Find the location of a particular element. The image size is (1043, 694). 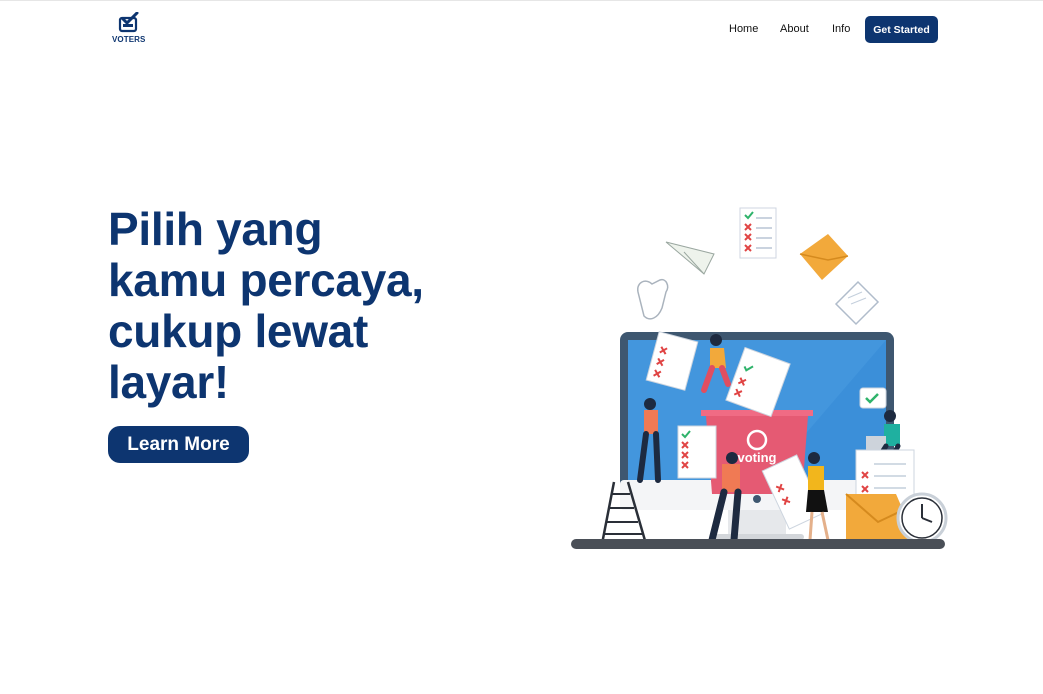

top-border is located at coordinates (521, 0).